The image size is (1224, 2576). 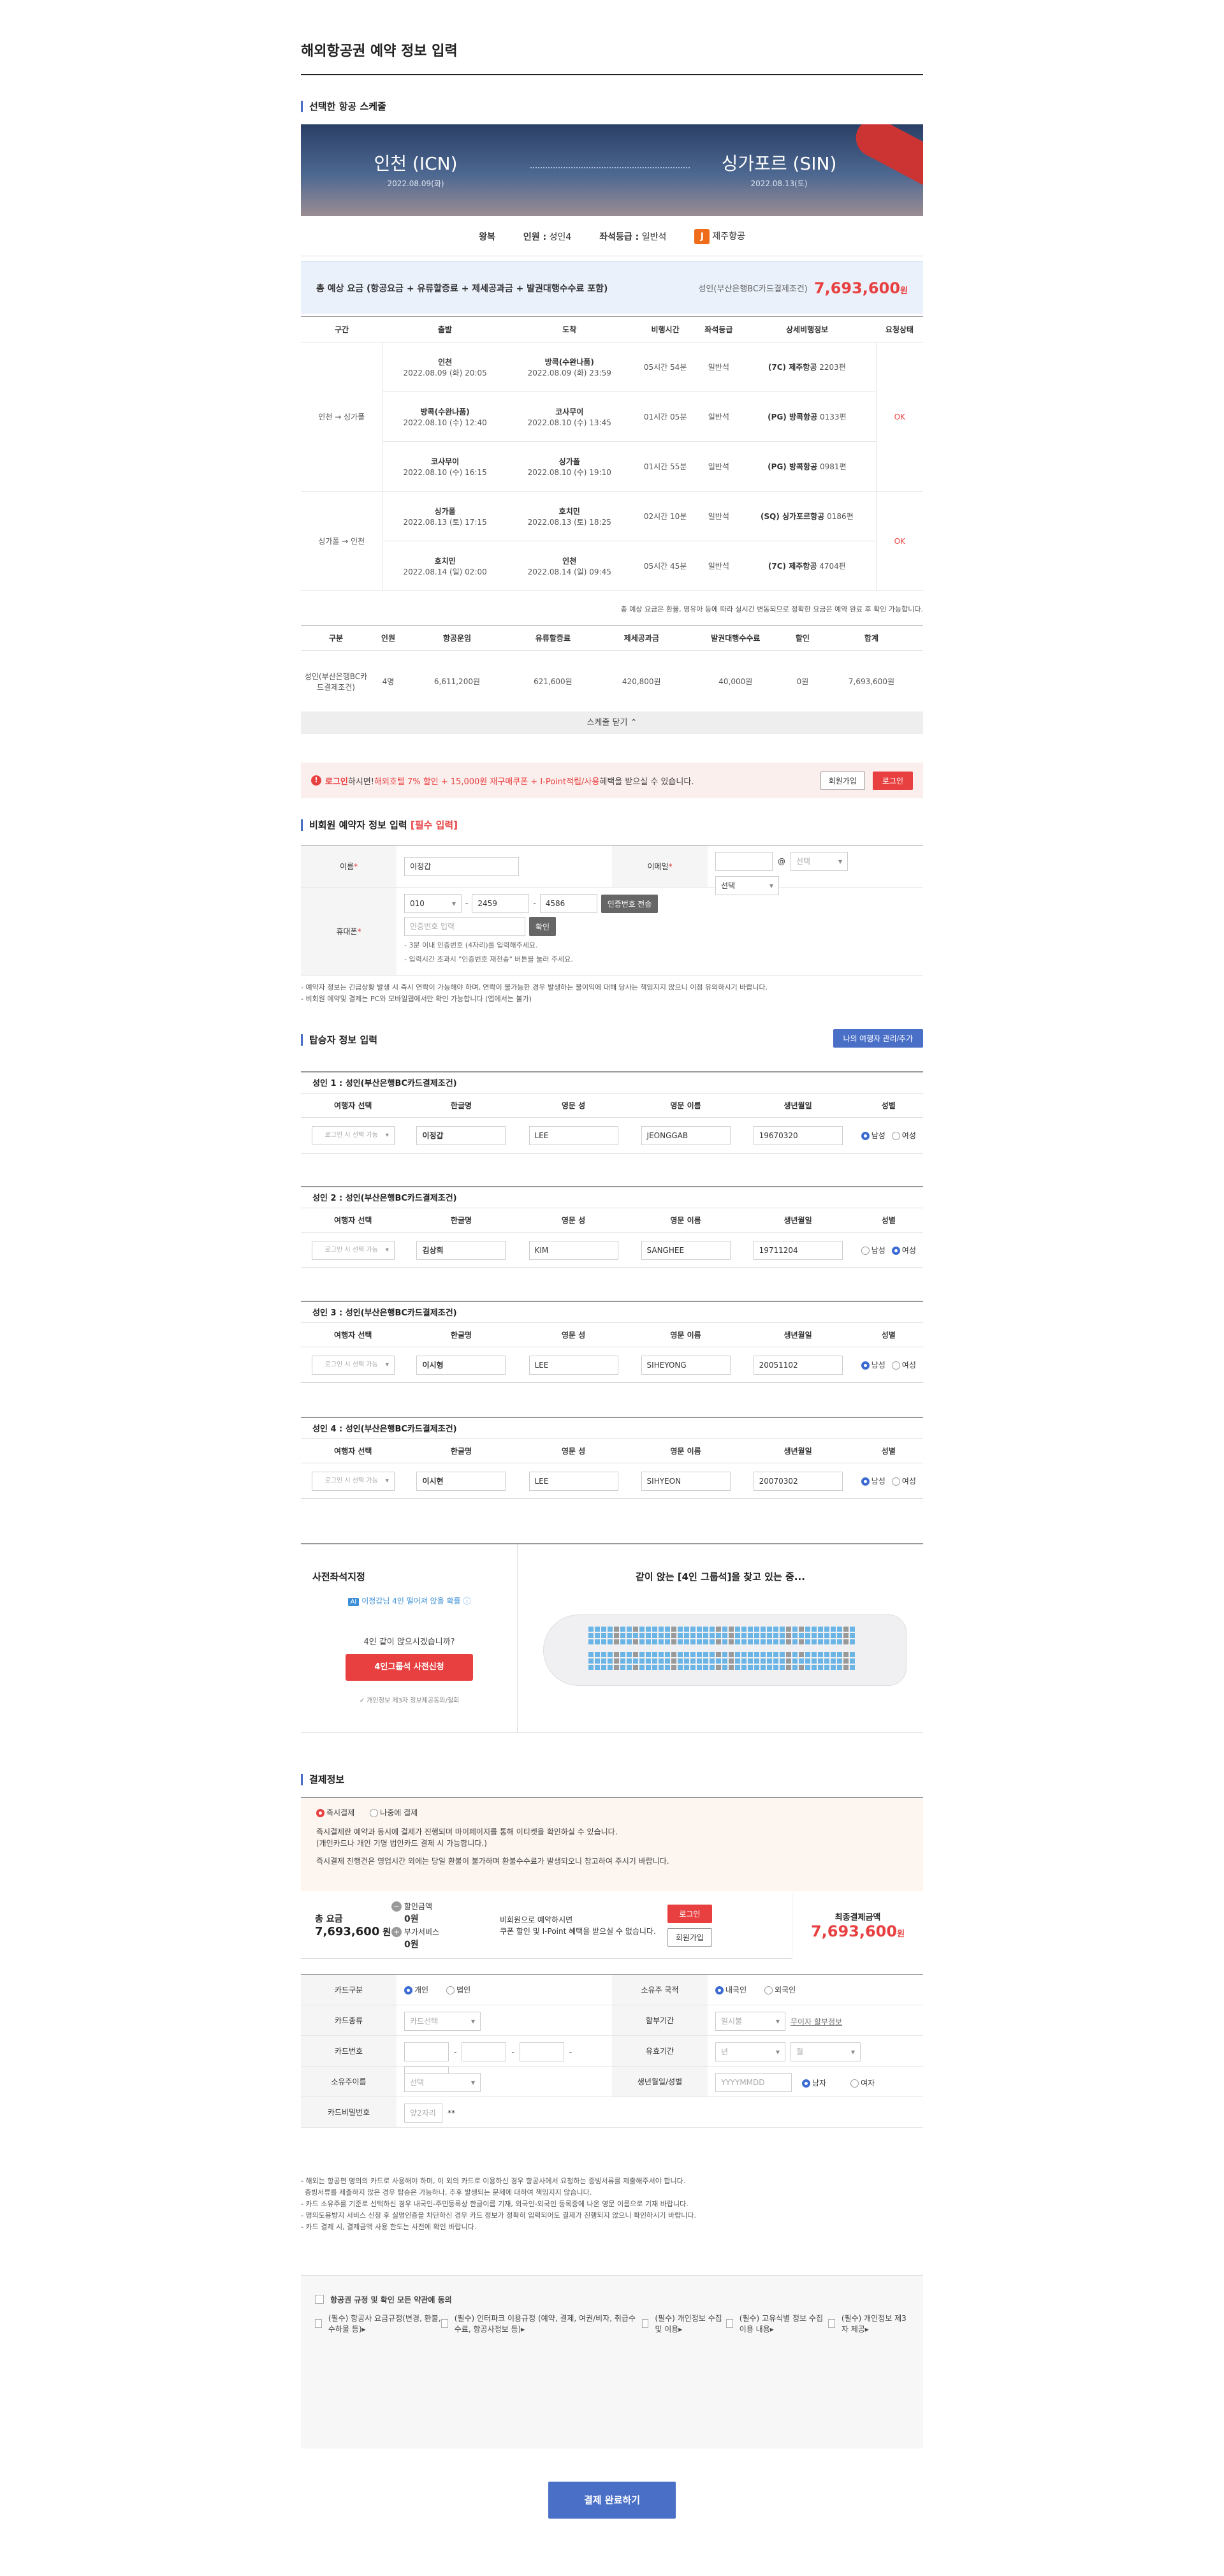 I want to click on installment-select: 일시불, so click(x=750, y=2021).